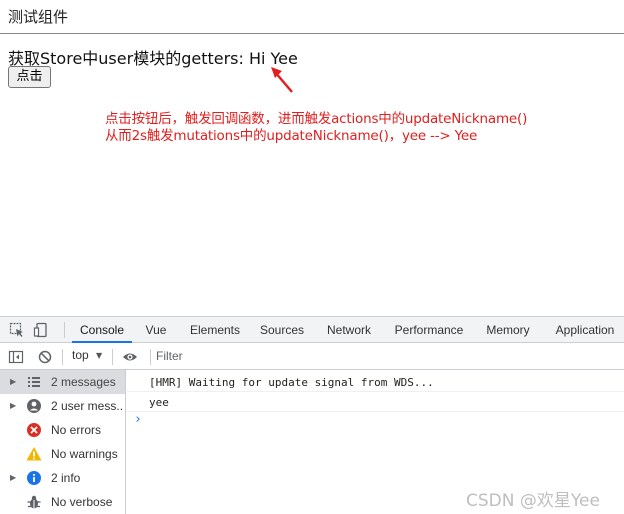  What do you see at coordinates (533, 501) in the screenshot?
I see `watermark: CSDN @欢星Yee` at bounding box center [533, 501].